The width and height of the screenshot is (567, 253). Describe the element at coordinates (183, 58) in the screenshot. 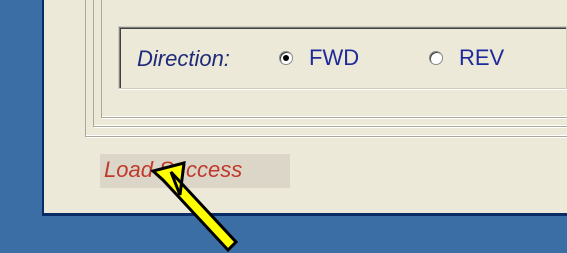

I see `direction-label: Direction:` at that location.